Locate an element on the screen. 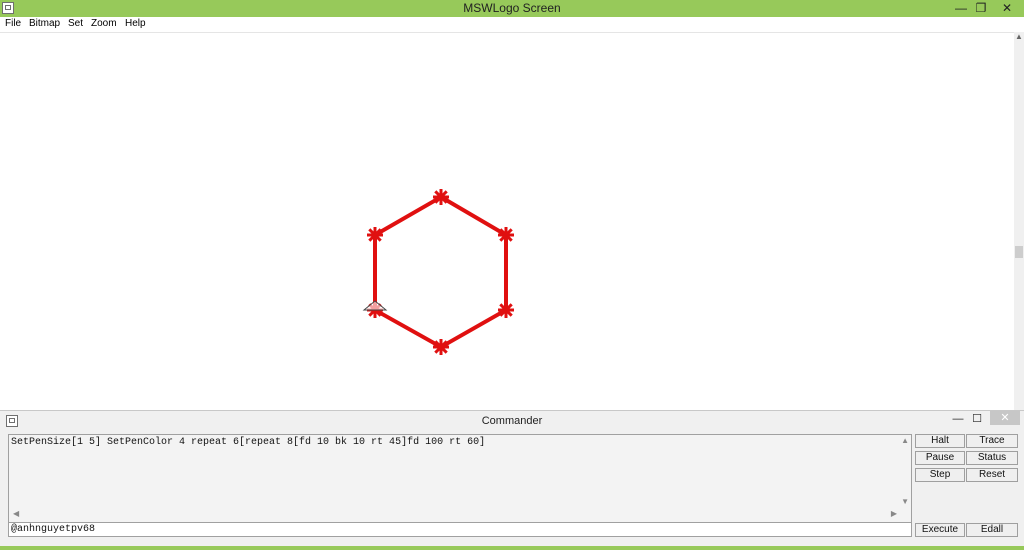 This screenshot has height=550, width=1024. canvas-vertical-scrollbar: ▲ is located at coordinates (1019, 221).